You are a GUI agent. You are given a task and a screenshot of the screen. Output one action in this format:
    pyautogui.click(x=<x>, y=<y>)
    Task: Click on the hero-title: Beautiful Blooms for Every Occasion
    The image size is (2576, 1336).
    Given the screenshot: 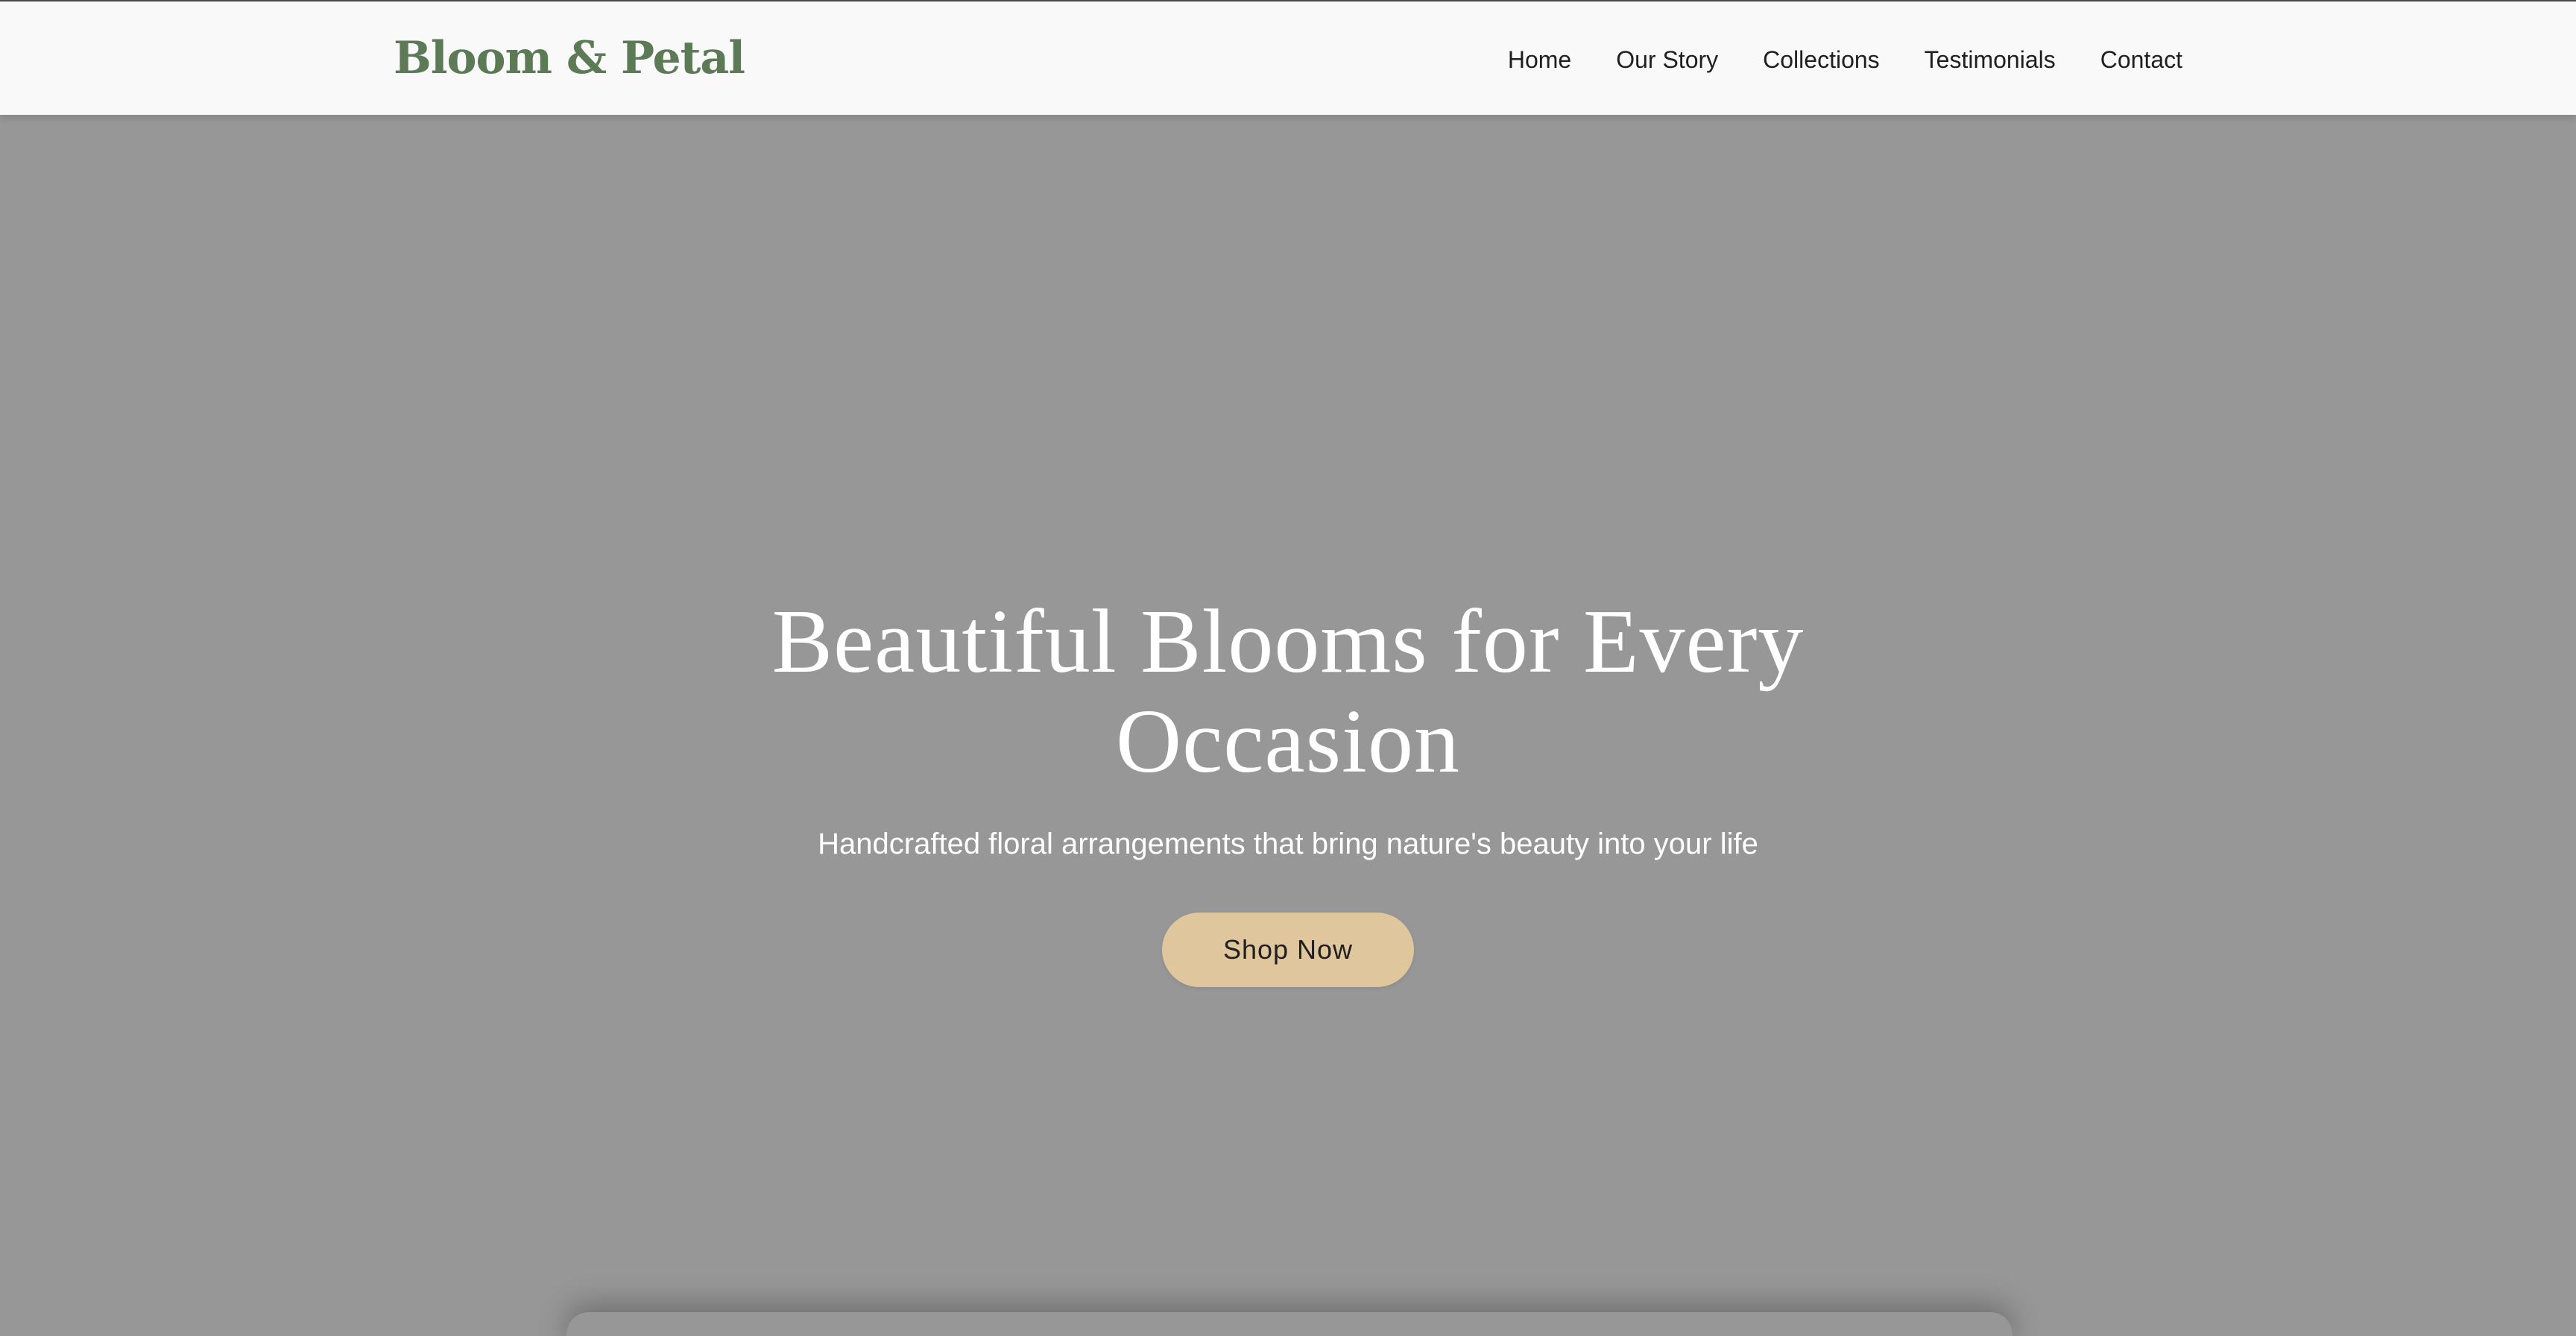 What is the action you would take?
    pyautogui.click(x=1288, y=692)
    